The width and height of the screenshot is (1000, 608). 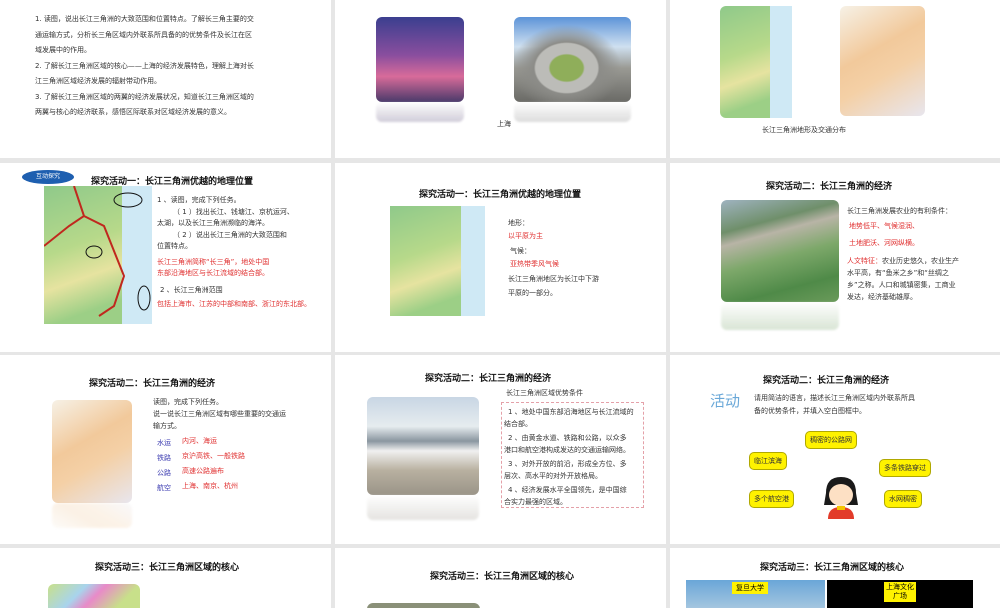 I want to click on speech-bubble: 临江滨海, so click(x=768, y=461).